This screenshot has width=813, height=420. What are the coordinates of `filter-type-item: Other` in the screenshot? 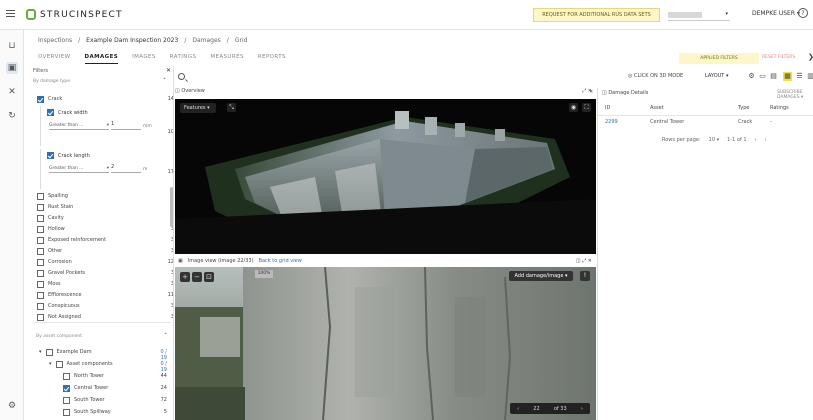 It's located at (49, 251).